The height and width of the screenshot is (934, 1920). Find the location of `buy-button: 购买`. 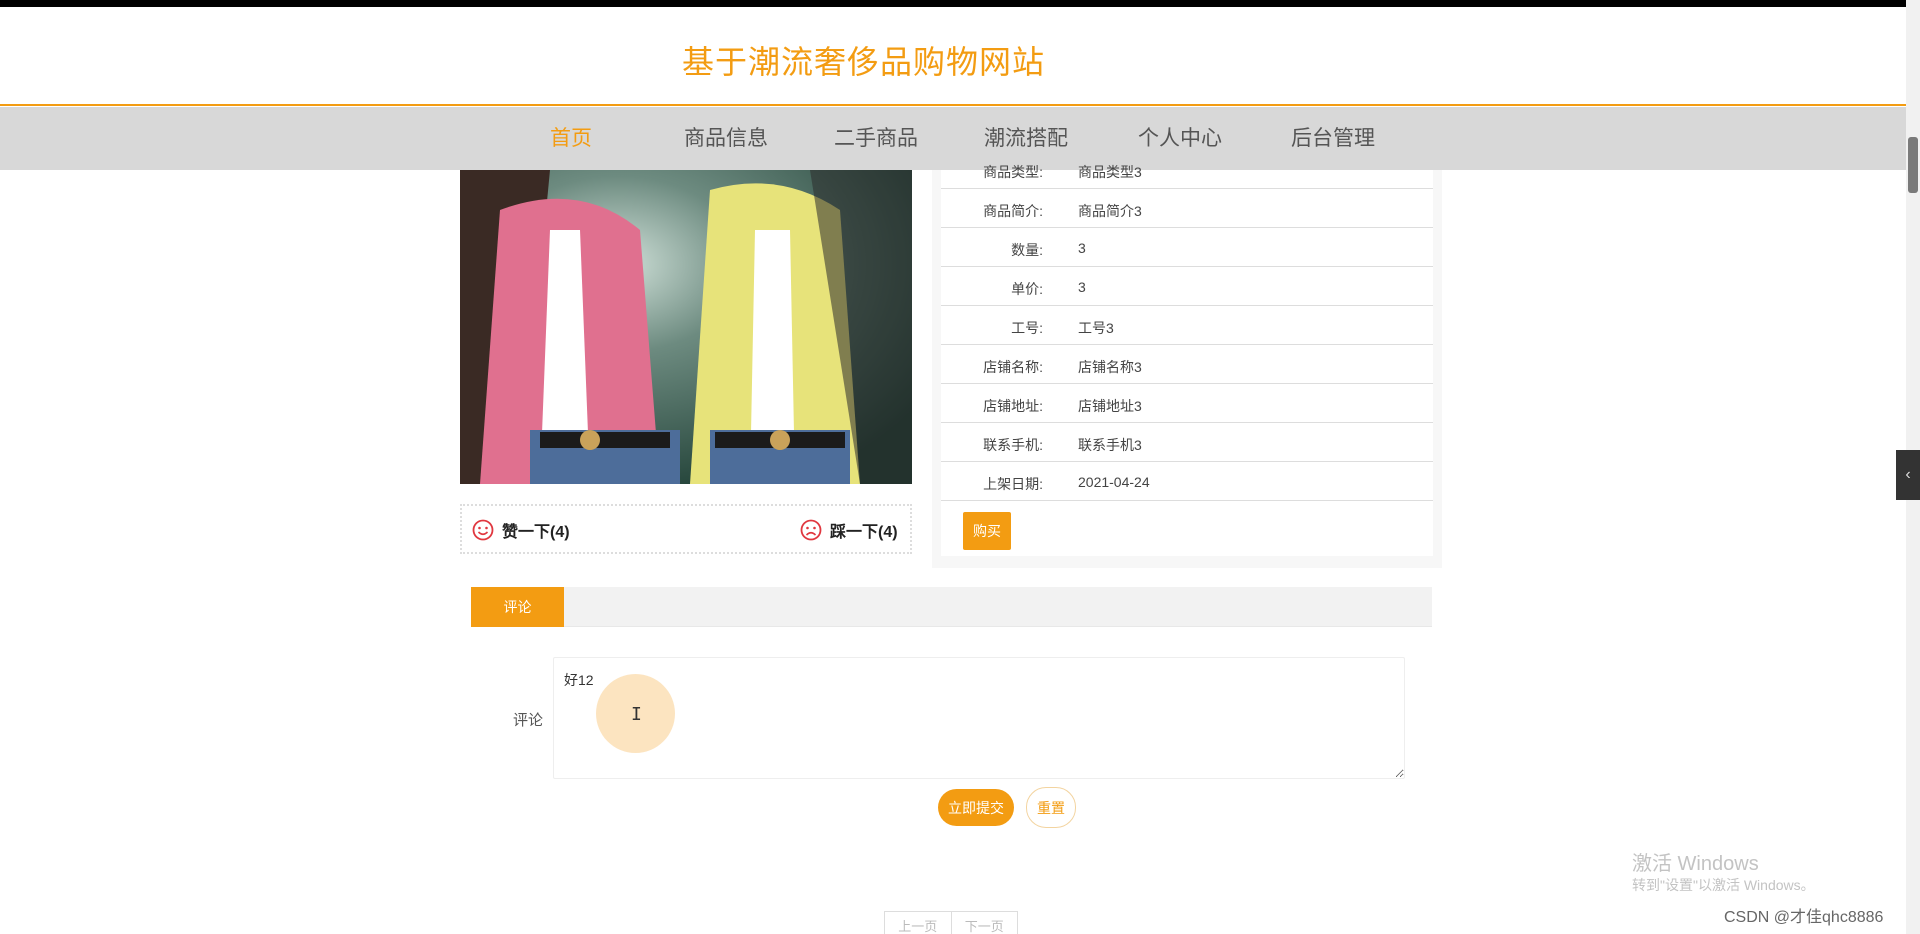

buy-button: 购买 is located at coordinates (987, 531).